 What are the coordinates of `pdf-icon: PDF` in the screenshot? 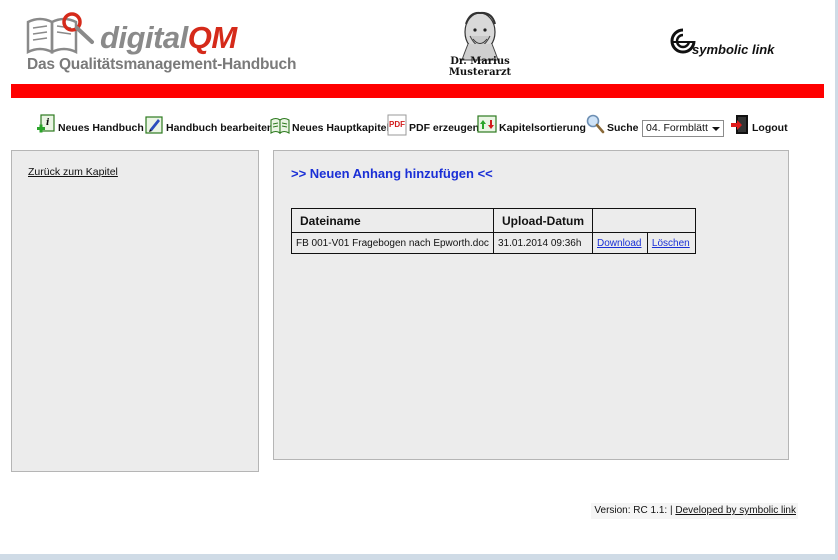 It's located at (397, 125).